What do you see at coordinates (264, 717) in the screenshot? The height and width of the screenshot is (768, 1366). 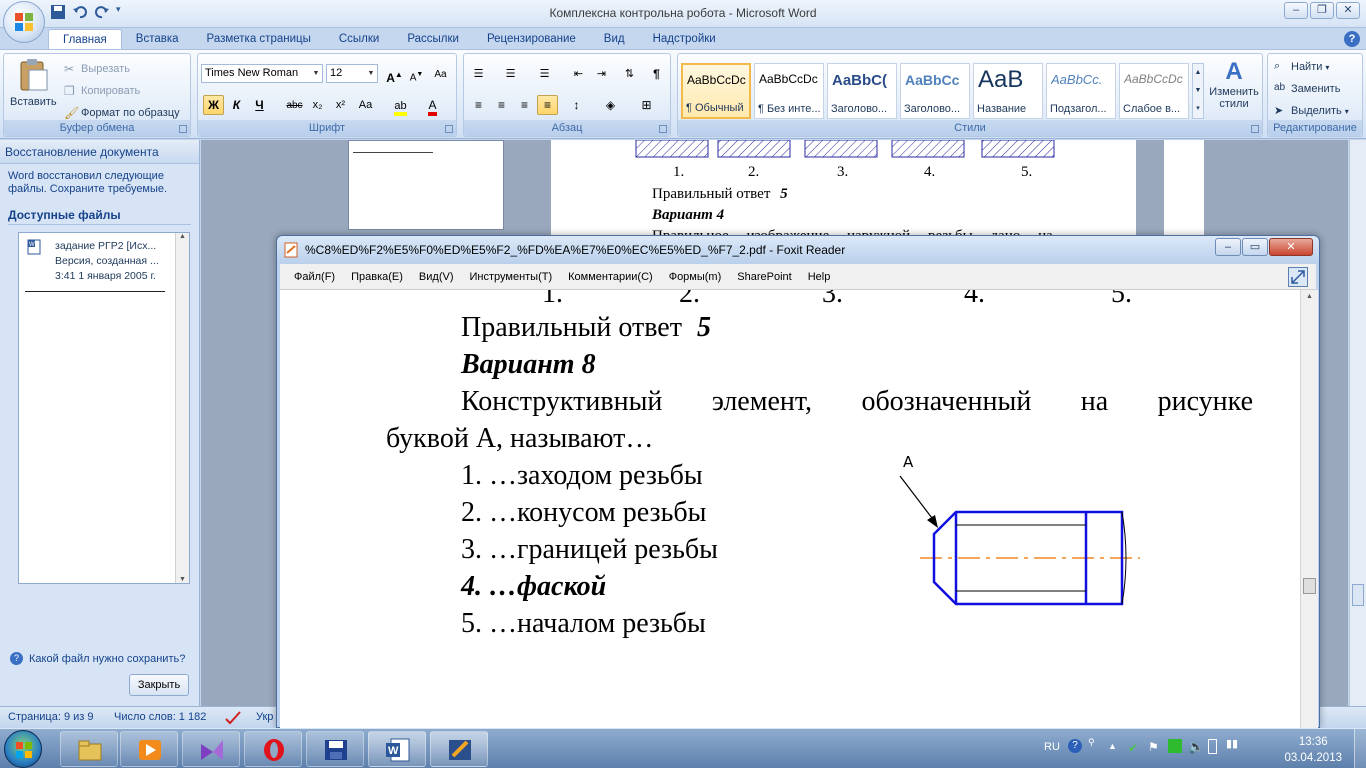 I see `language-status: Укр` at bounding box center [264, 717].